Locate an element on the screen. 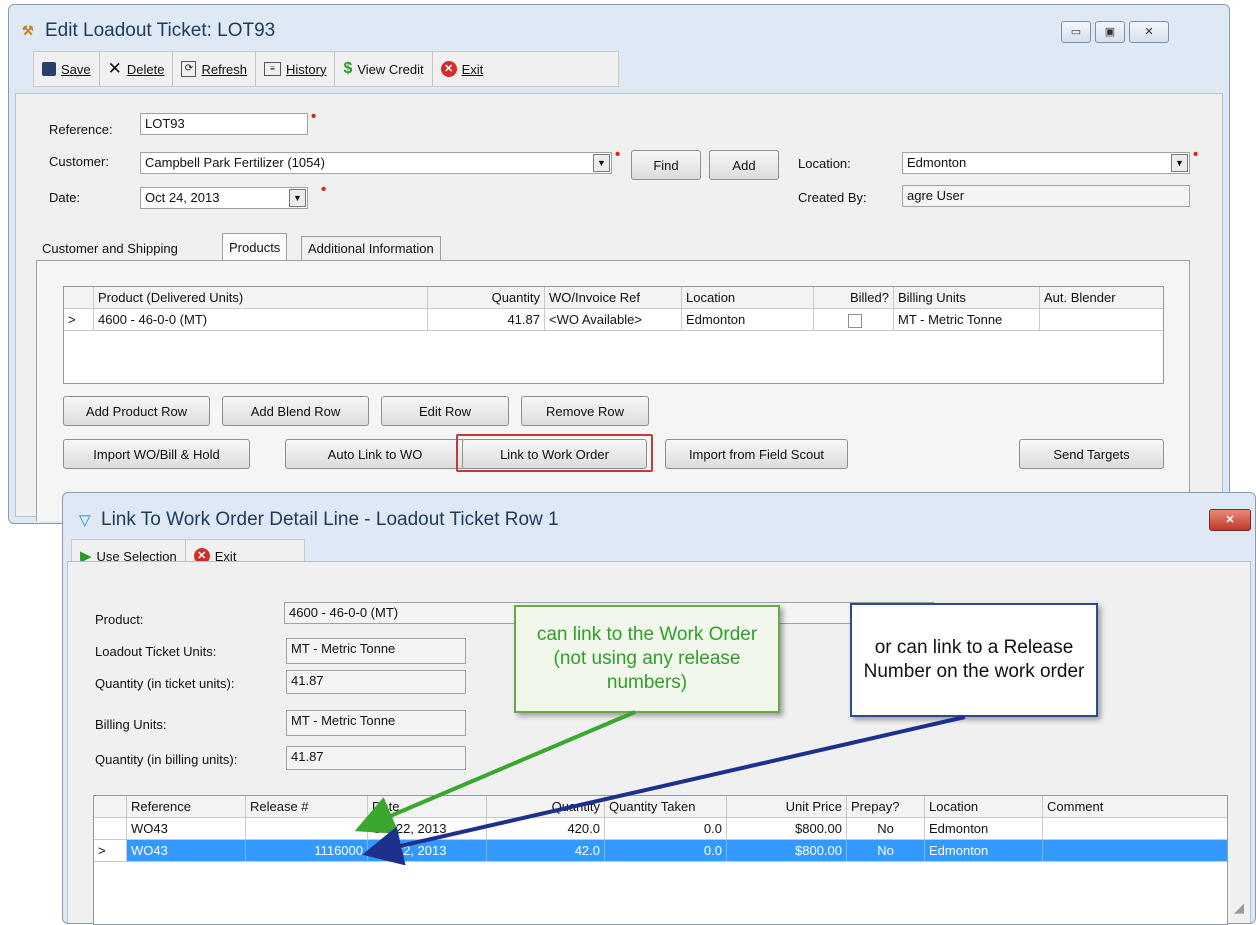 This screenshot has width=1256, height=925. billed-checkbox is located at coordinates (855, 321).